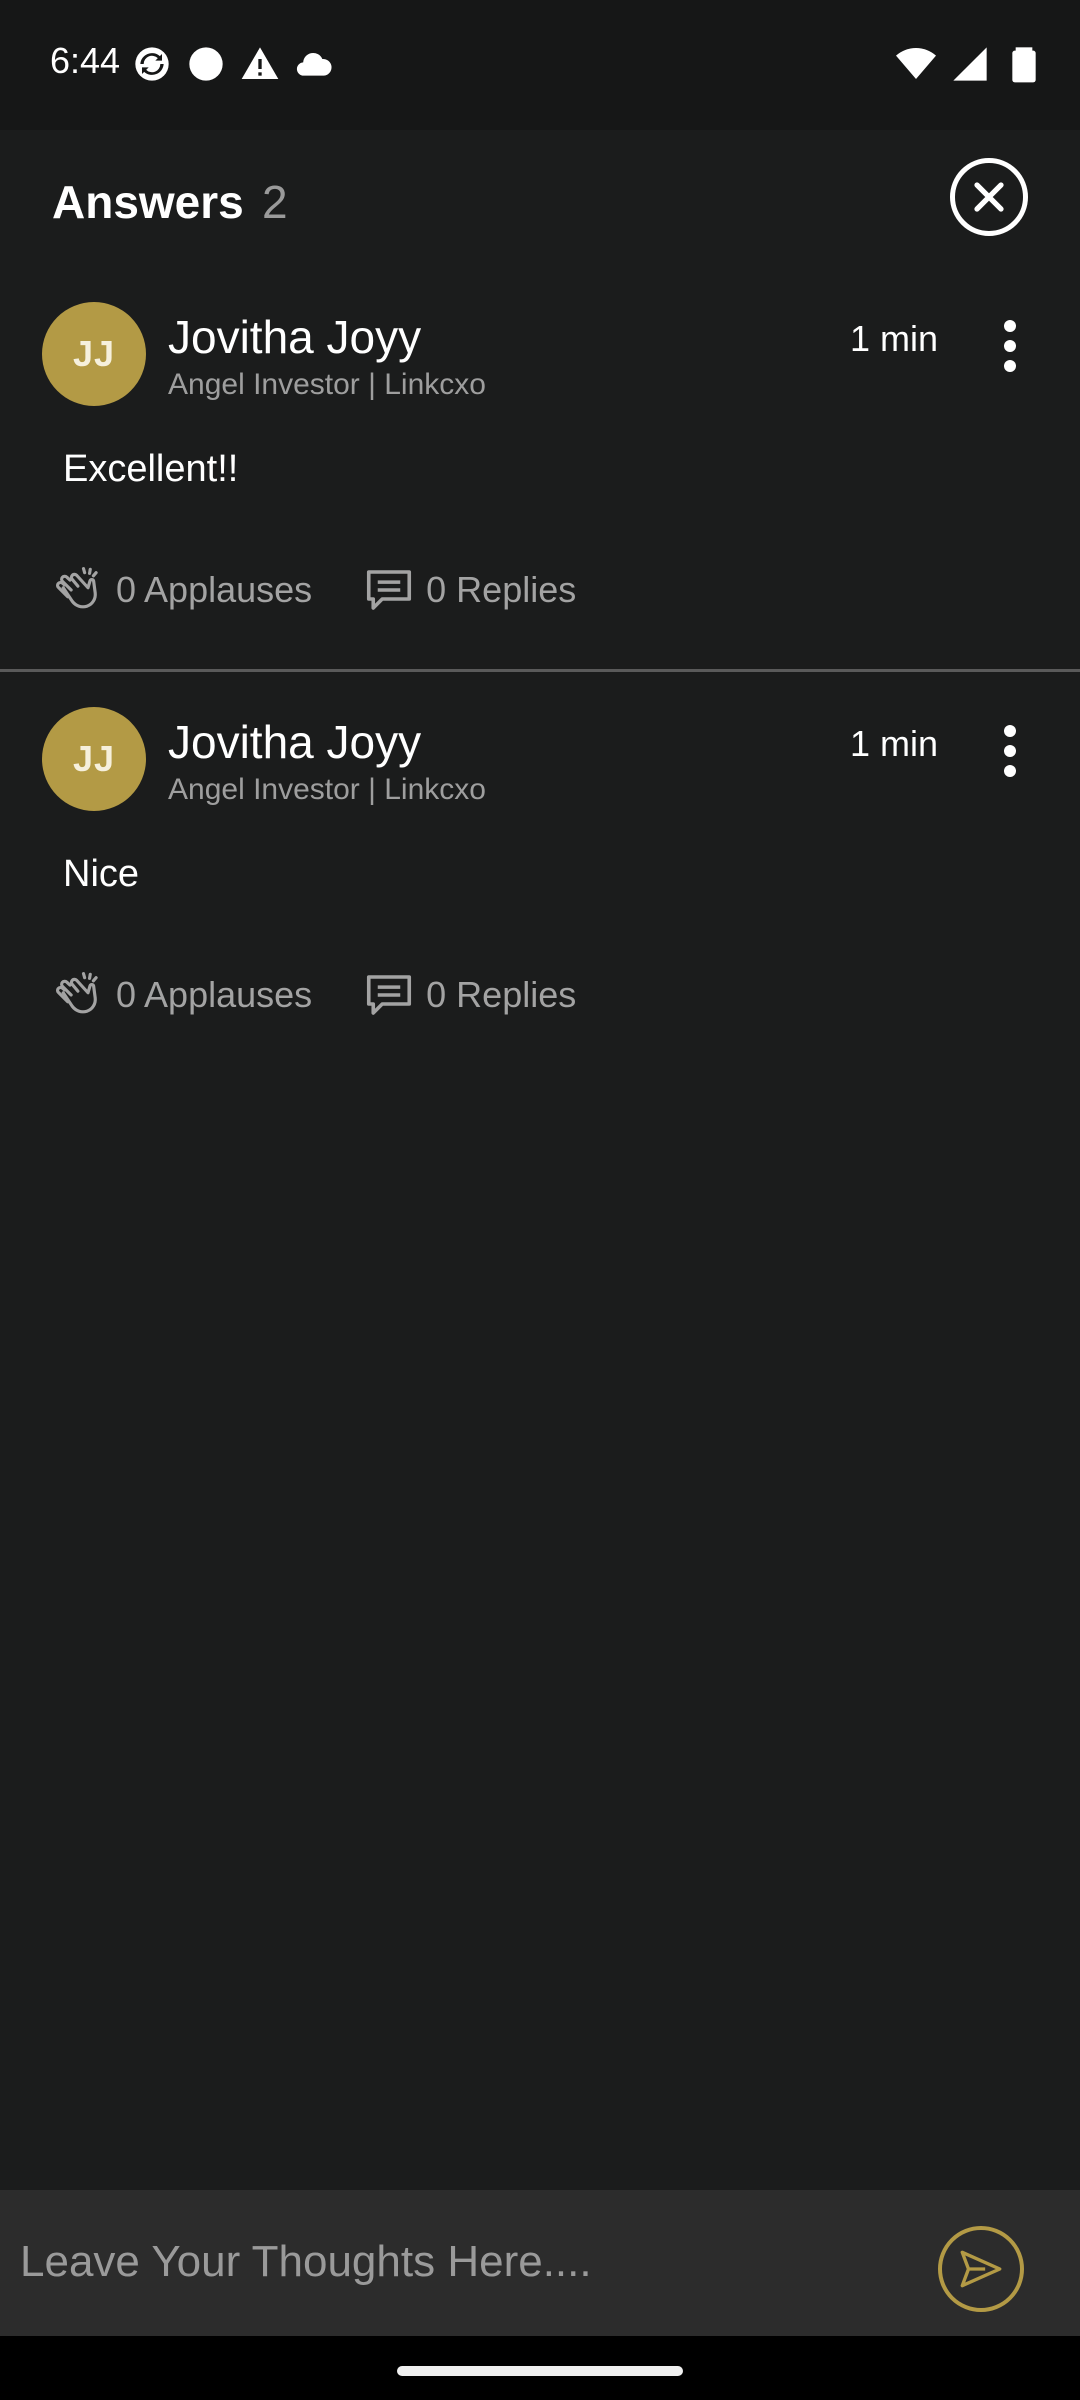 The width and height of the screenshot is (1080, 2400). I want to click on send-icon, so click(981, 2269).